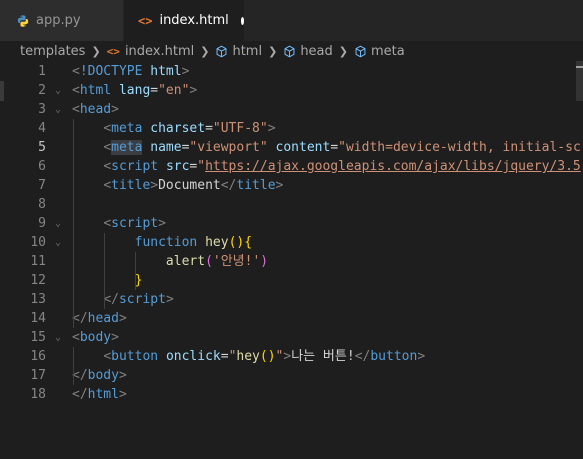 This screenshot has height=459, width=583. I want to click on code-line: 10 ⌄ function hey(){, so click(291, 242).